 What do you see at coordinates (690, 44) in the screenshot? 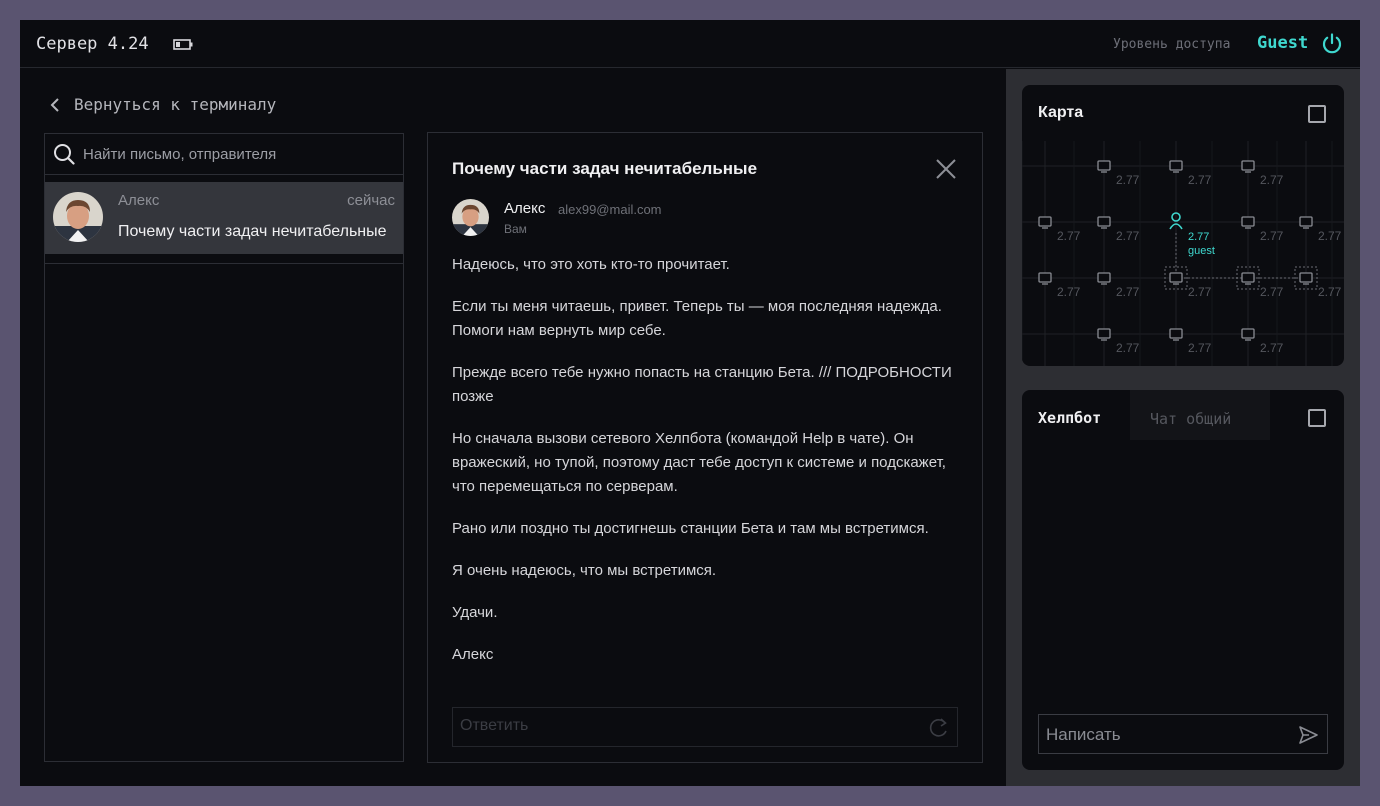
I see `top-bar: Сервер 4.24 Уровень доступа Guest` at bounding box center [690, 44].